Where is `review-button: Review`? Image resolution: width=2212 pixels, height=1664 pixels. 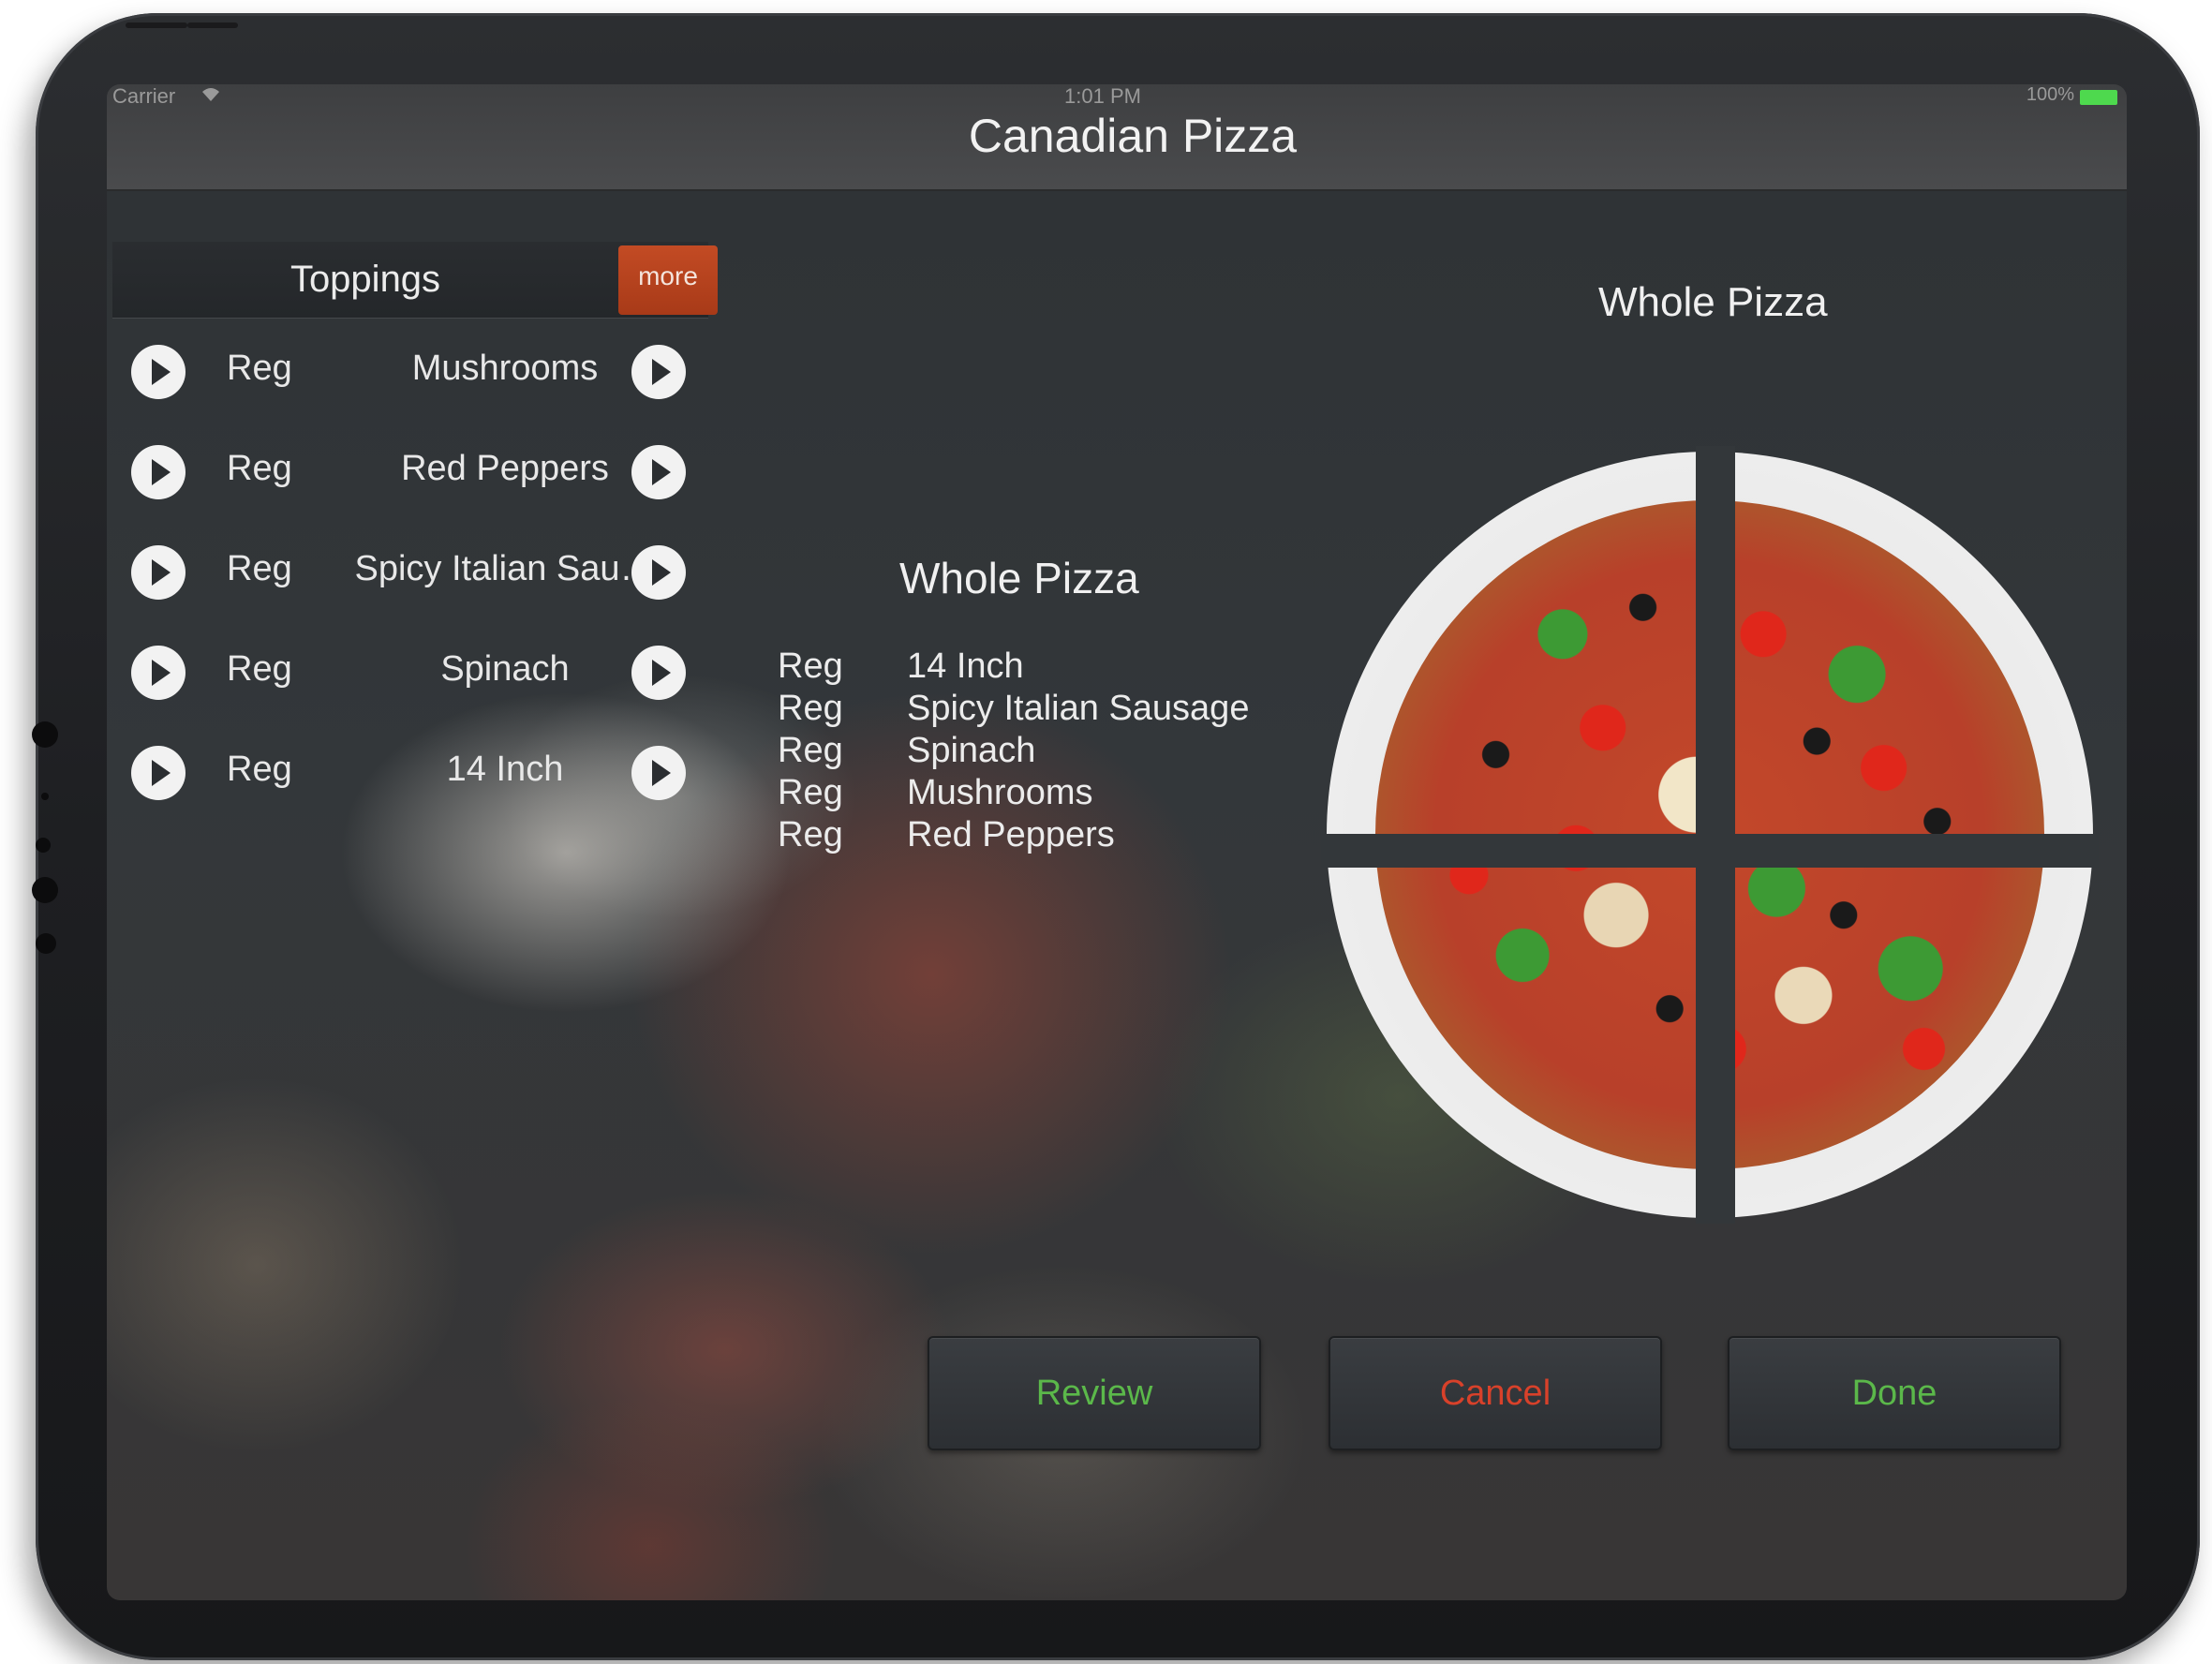
review-button: Review is located at coordinates (1094, 1393).